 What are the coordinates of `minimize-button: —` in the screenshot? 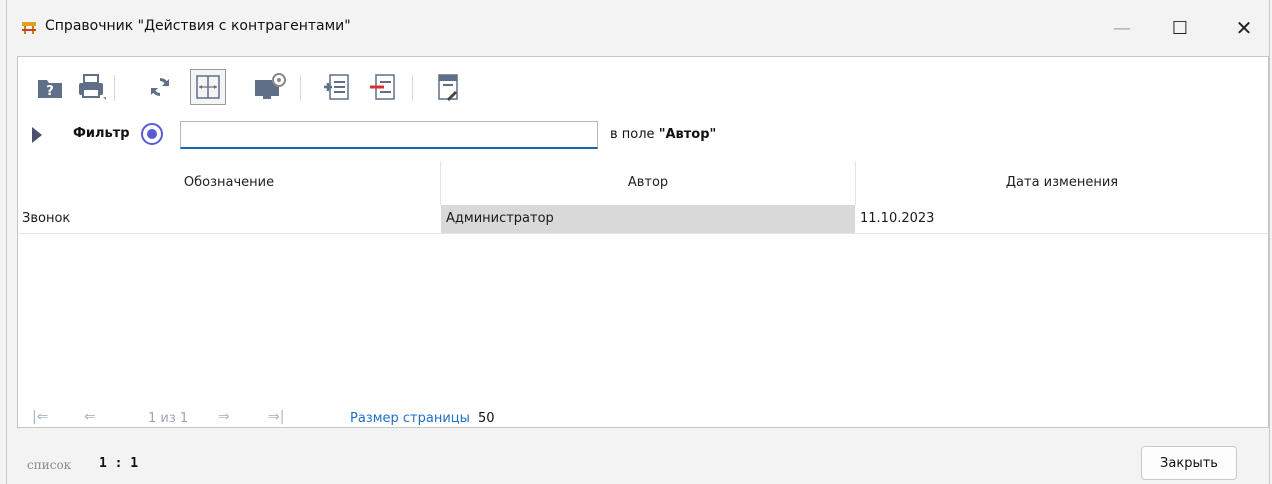 It's located at (1122, 28).